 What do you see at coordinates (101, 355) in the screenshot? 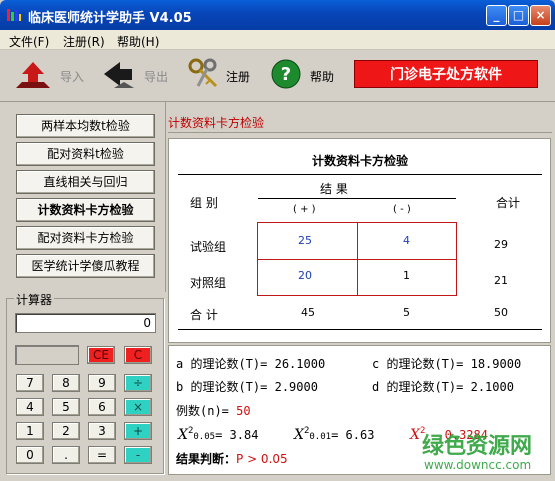
I see `calc-ce-button: CE` at bounding box center [101, 355].